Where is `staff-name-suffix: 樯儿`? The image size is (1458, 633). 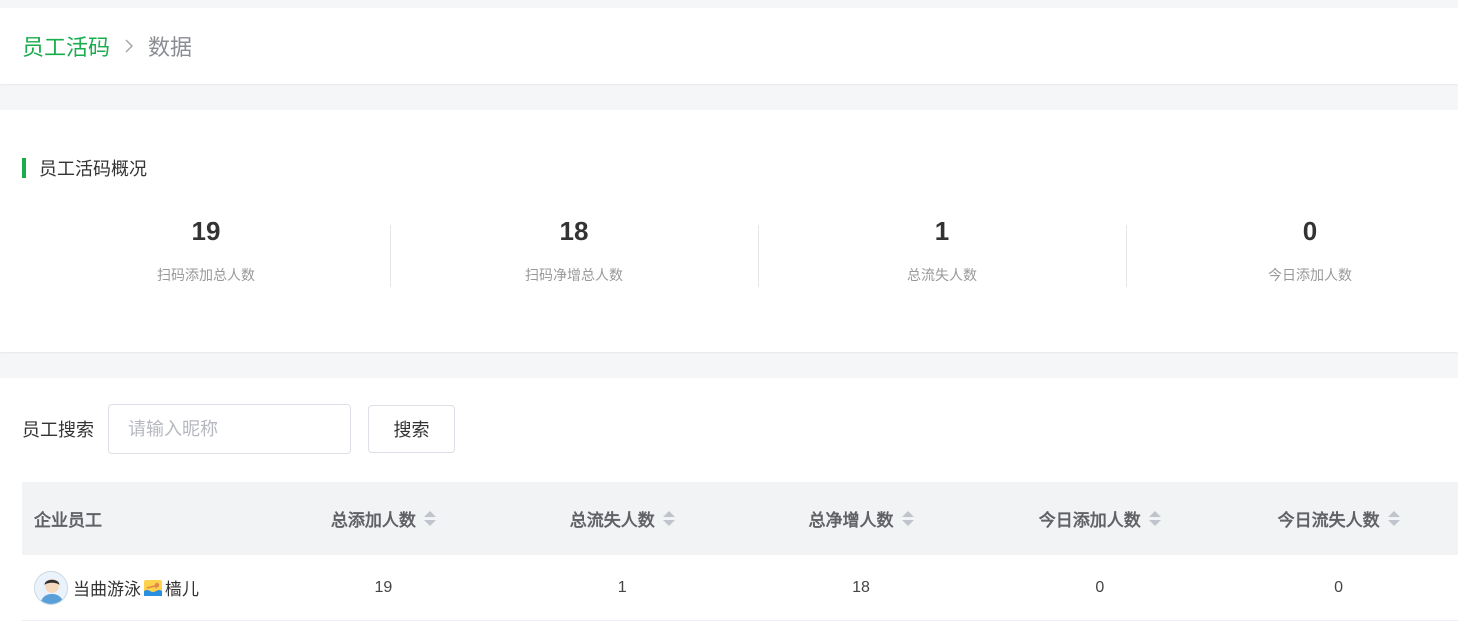 staff-name-suffix: 樯儿 is located at coordinates (182, 590).